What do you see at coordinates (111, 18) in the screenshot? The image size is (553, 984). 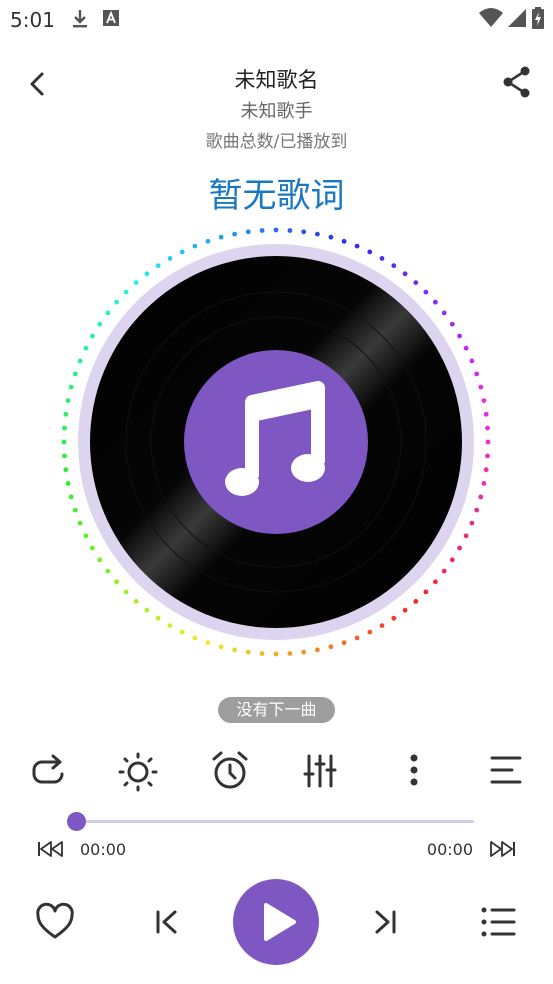 I see `a-badge-icon` at bounding box center [111, 18].